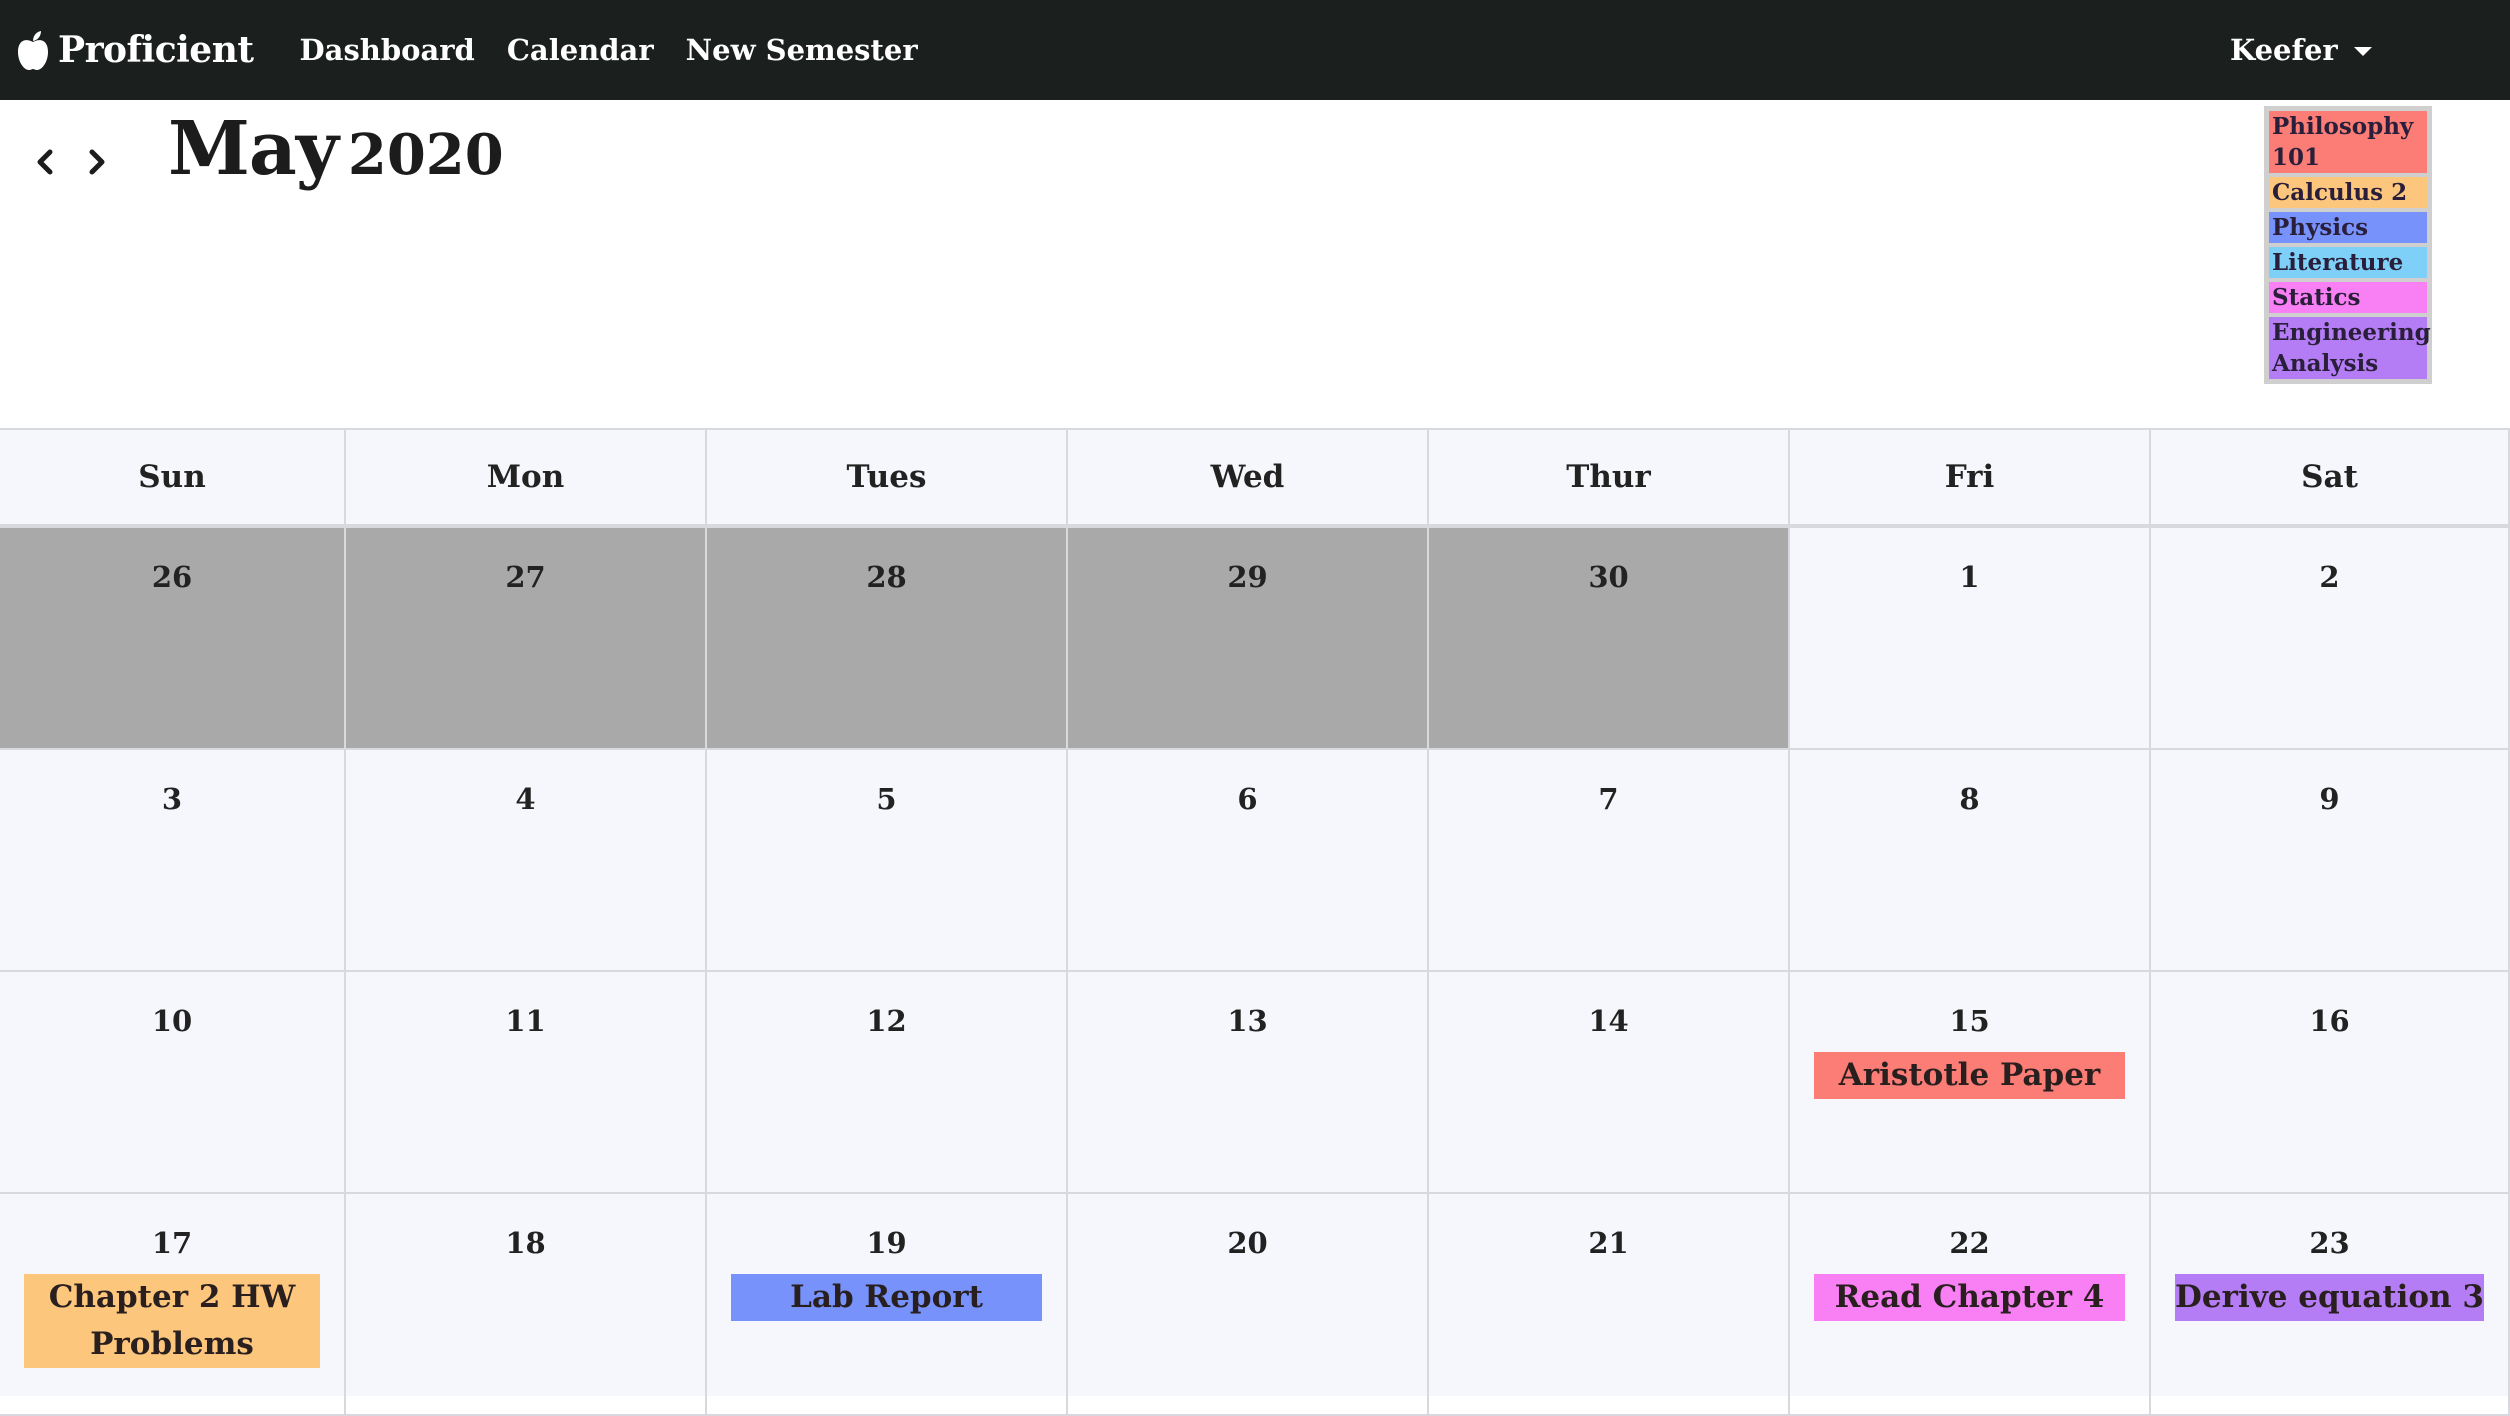  What do you see at coordinates (2329, 1021) in the screenshot?
I see `day-number: 16` at bounding box center [2329, 1021].